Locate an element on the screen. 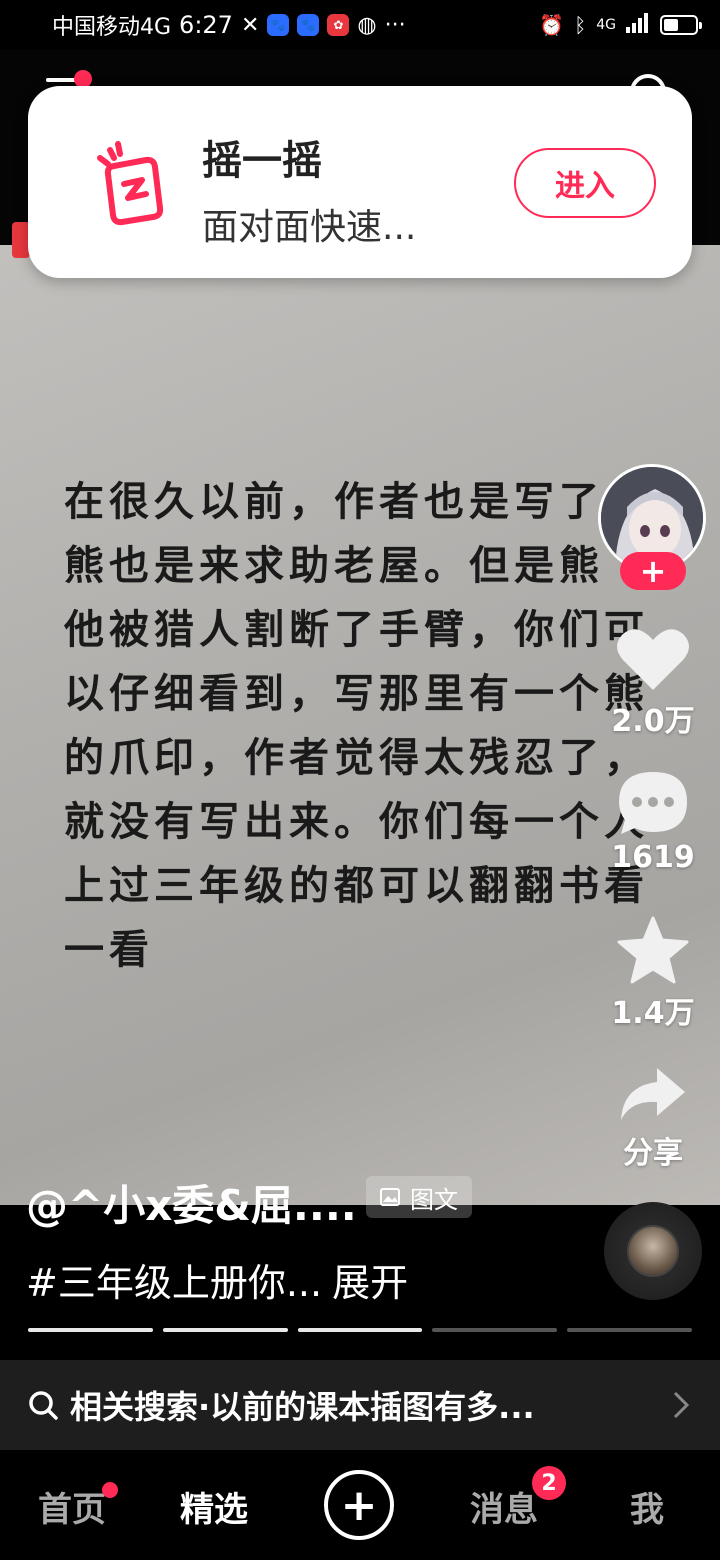 This screenshot has width=720, height=1560. share-action: 分享 is located at coordinates (653, 1118).